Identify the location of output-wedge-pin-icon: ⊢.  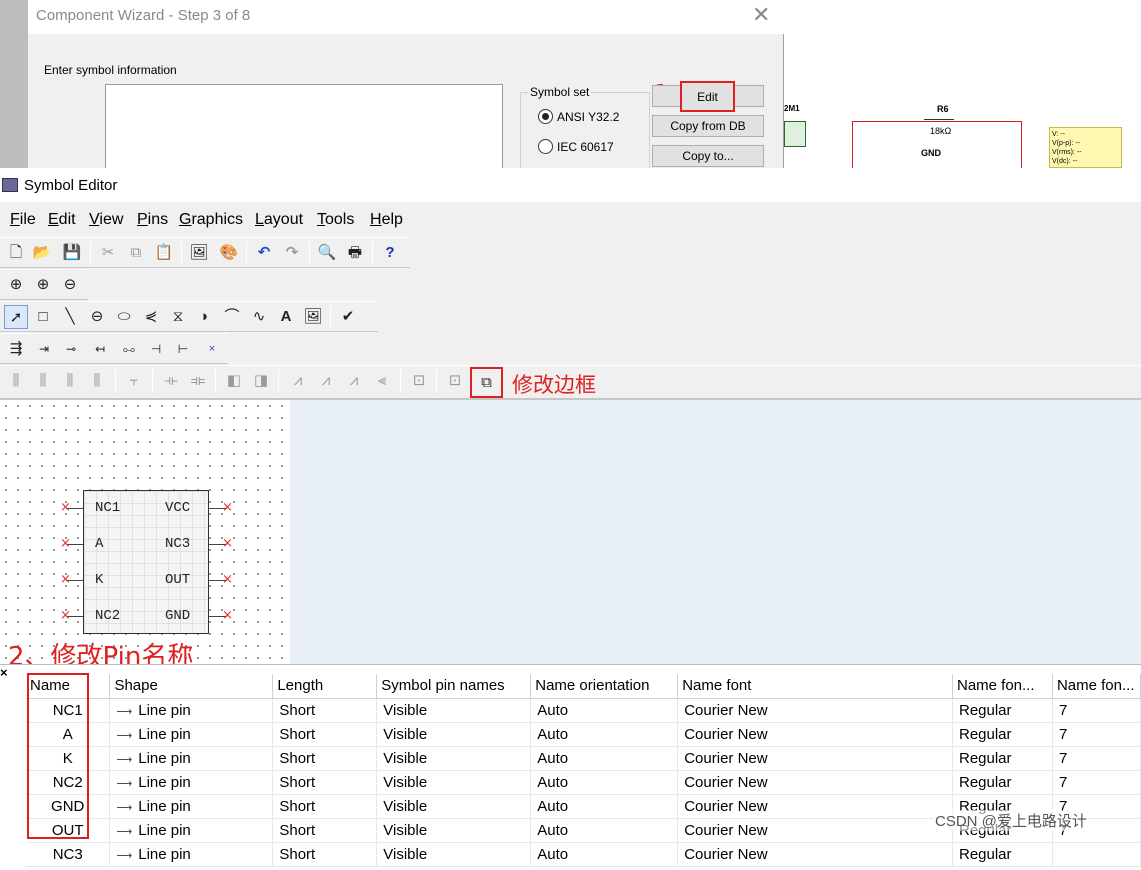
(183, 349).